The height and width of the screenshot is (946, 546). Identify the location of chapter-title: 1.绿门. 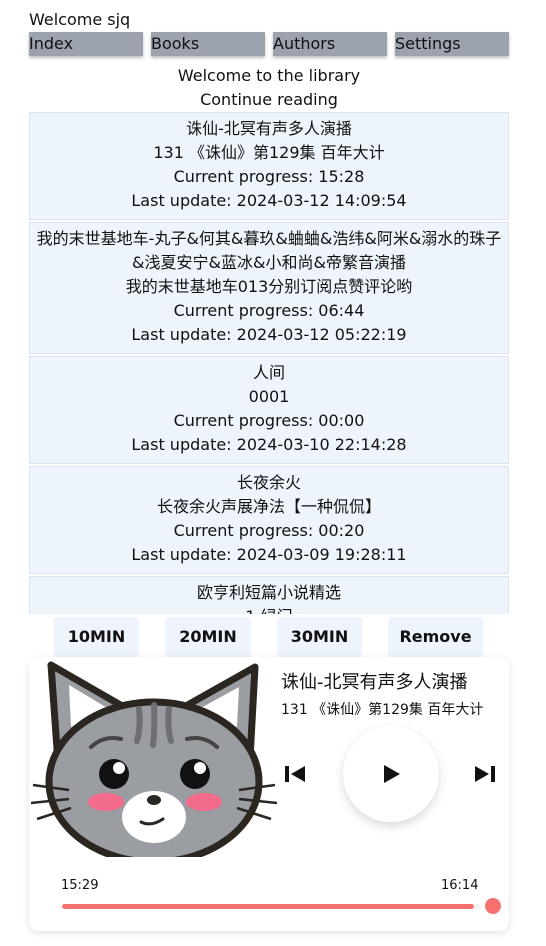
(269, 609).